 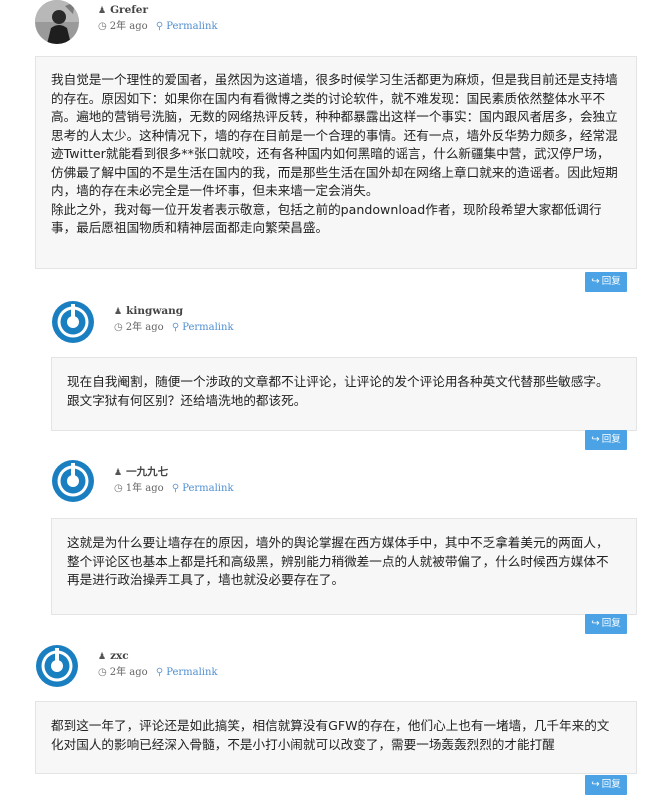 I want to click on comment-author: ♟ Grefer, so click(x=158, y=11).